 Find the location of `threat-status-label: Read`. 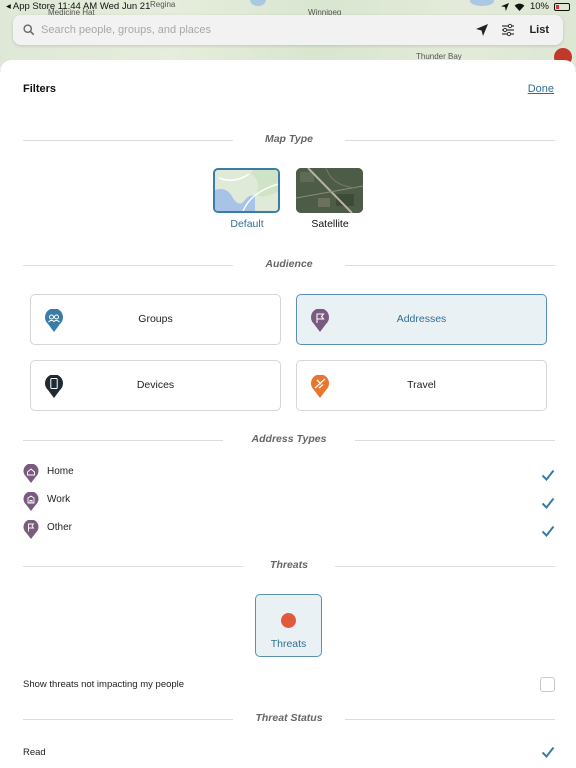

threat-status-label: Read is located at coordinates (34, 752).